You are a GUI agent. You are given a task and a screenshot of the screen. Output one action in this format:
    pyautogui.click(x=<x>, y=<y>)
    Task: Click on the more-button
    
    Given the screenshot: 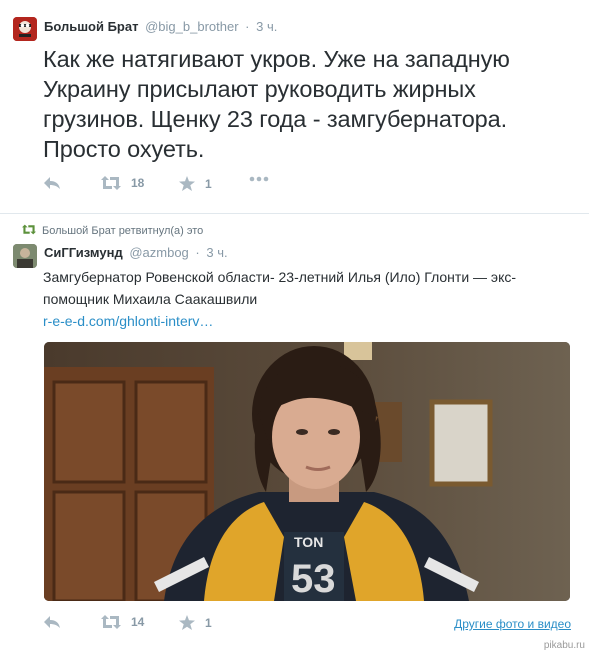 What is the action you would take?
    pyautogui.click(x=259, y=179)
    